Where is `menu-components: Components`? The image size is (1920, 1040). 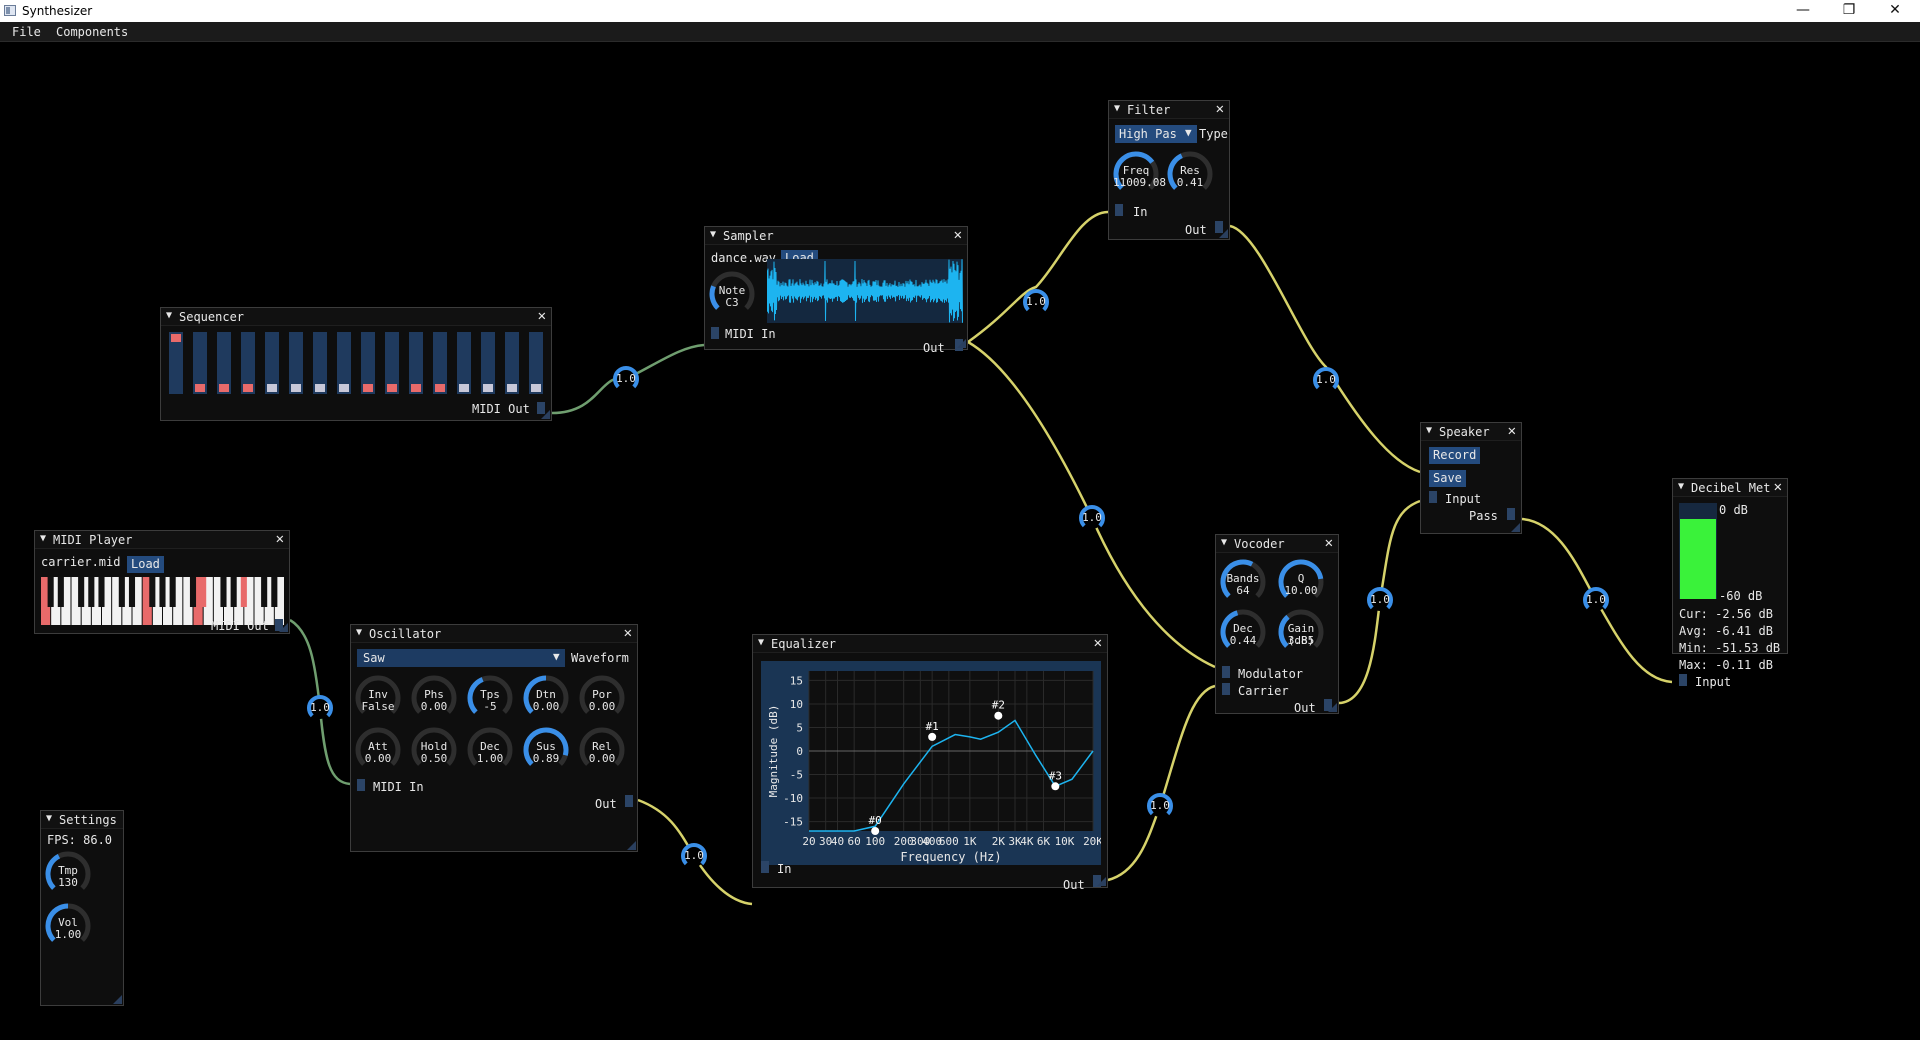 menu-components: Components is located at coordinates (92, 32).